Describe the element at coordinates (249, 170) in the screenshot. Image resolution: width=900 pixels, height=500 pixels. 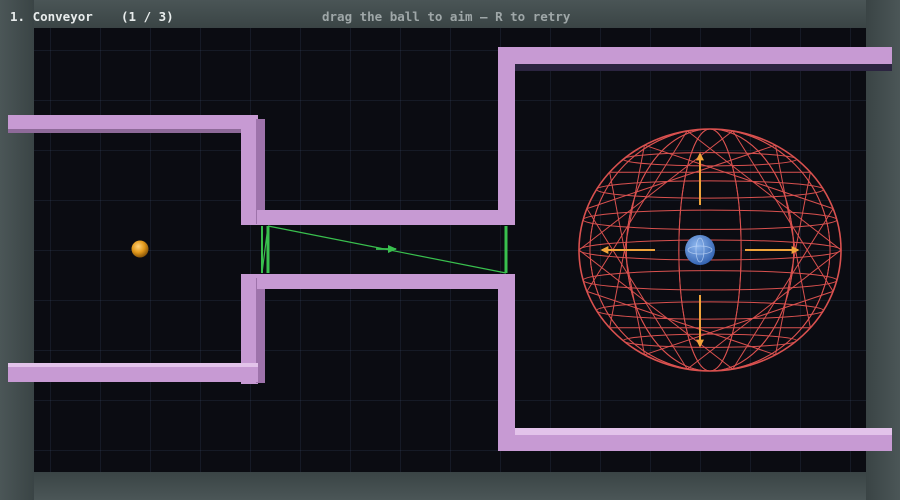
I see `wall-left-upper-post` at that location.